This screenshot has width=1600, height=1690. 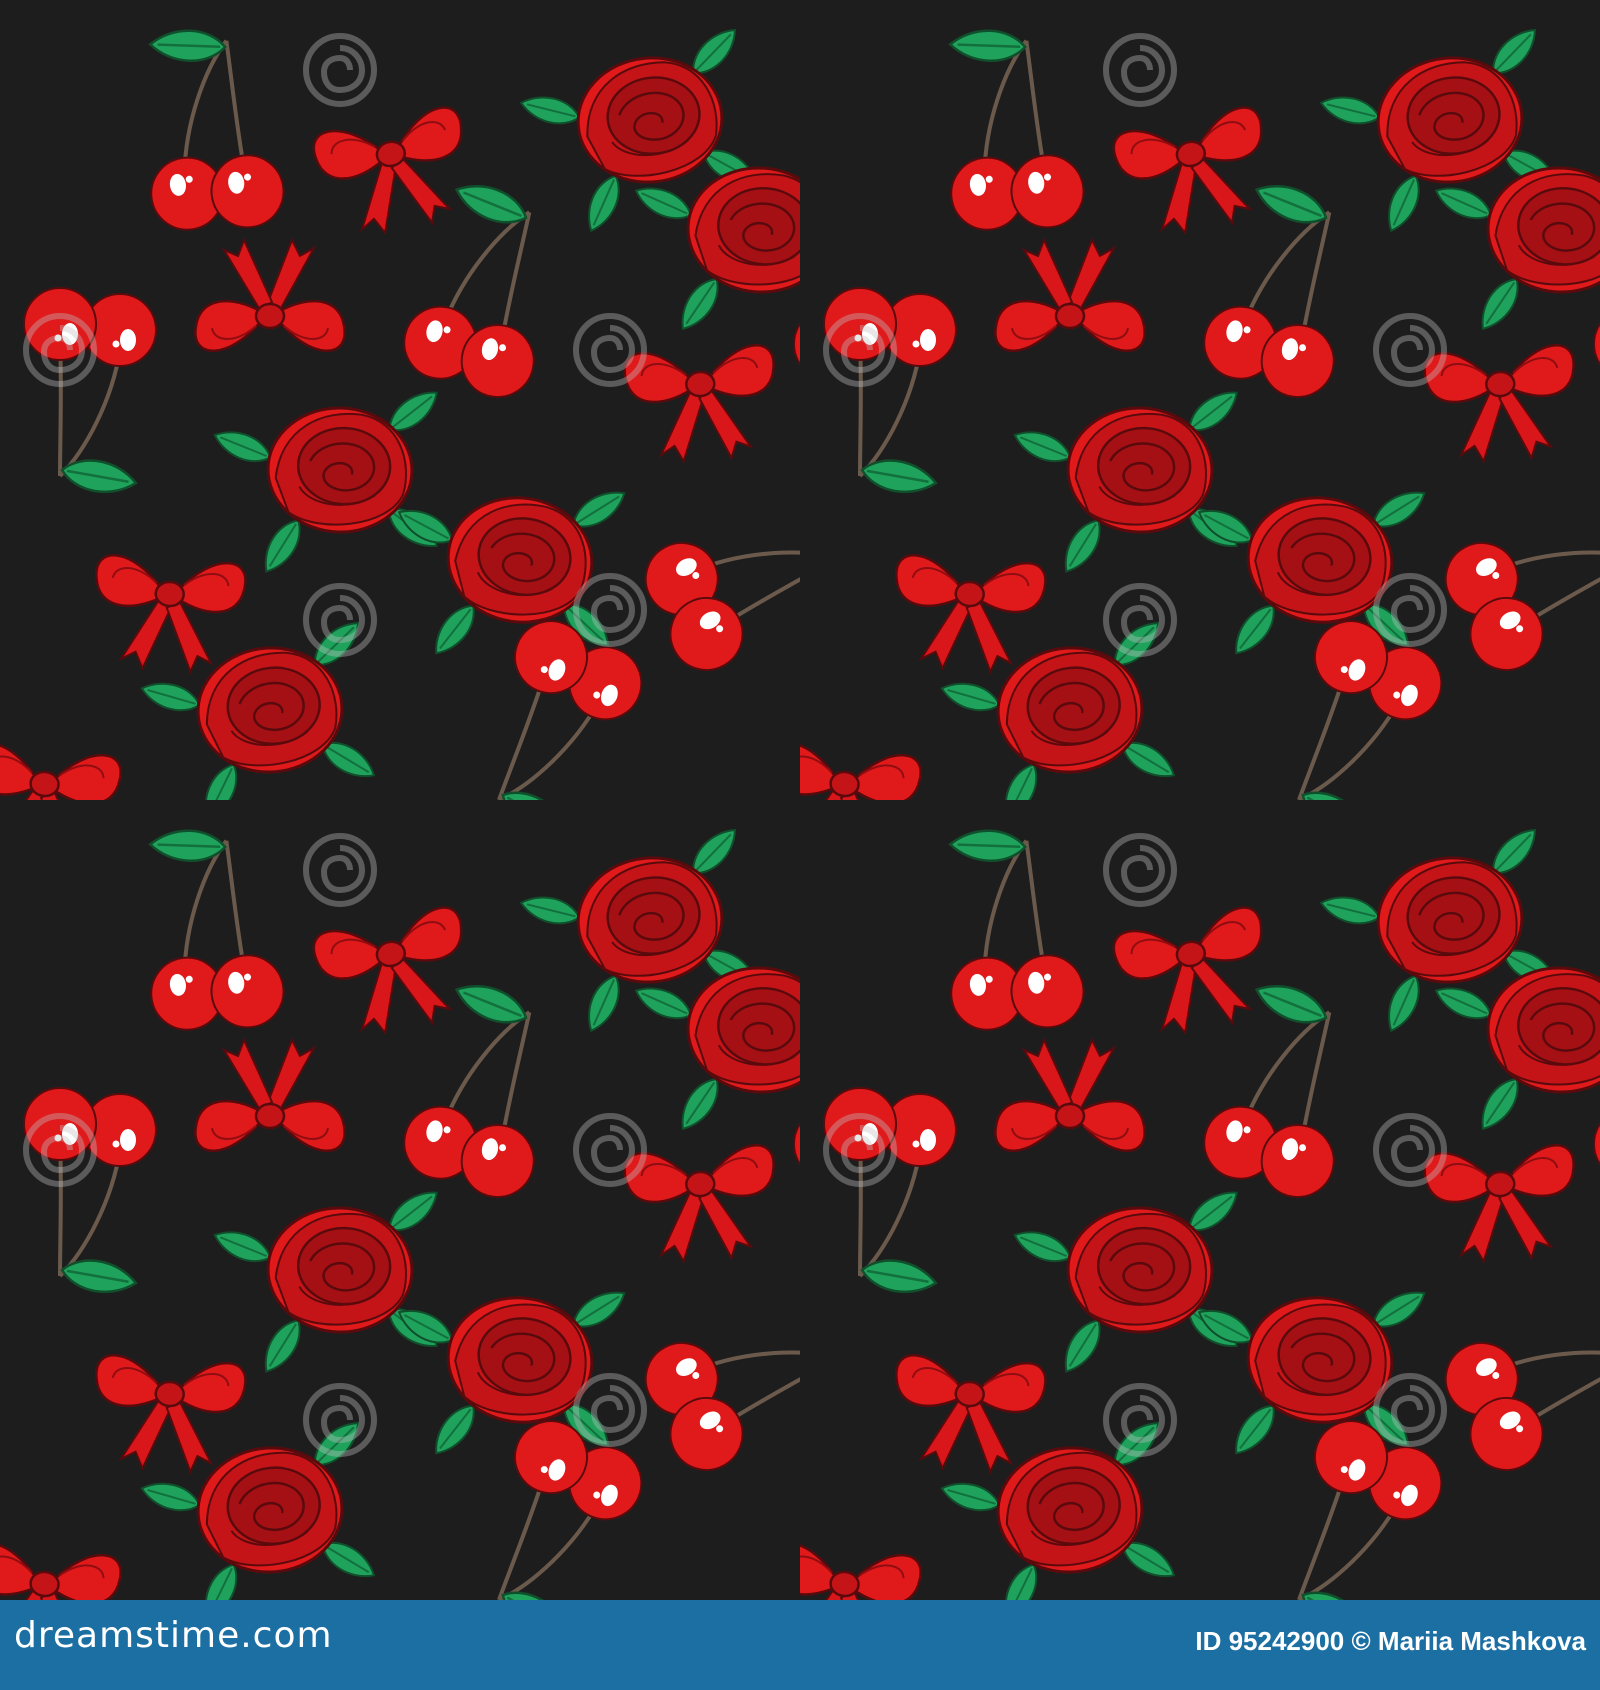 What do you see at coordinates (173, 1635) in the screenshot?
I see `footer-brand: dreamstime.com` at bounding box center [173, 1635].